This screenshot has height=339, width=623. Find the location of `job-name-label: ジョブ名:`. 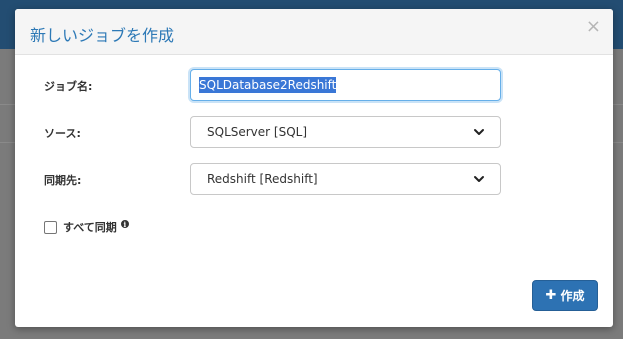

job-name-label: ジョブ名: is located at coordinates (68, 86).